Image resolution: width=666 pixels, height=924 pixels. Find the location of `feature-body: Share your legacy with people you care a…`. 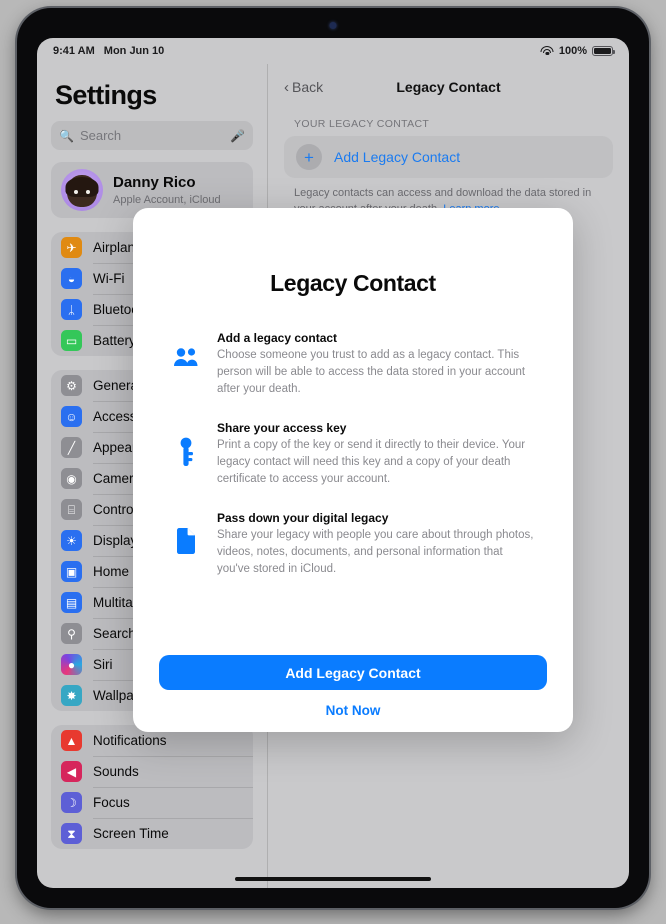

feature-body: Share your legacy with people you care a… is located at coordinates (375, 552).